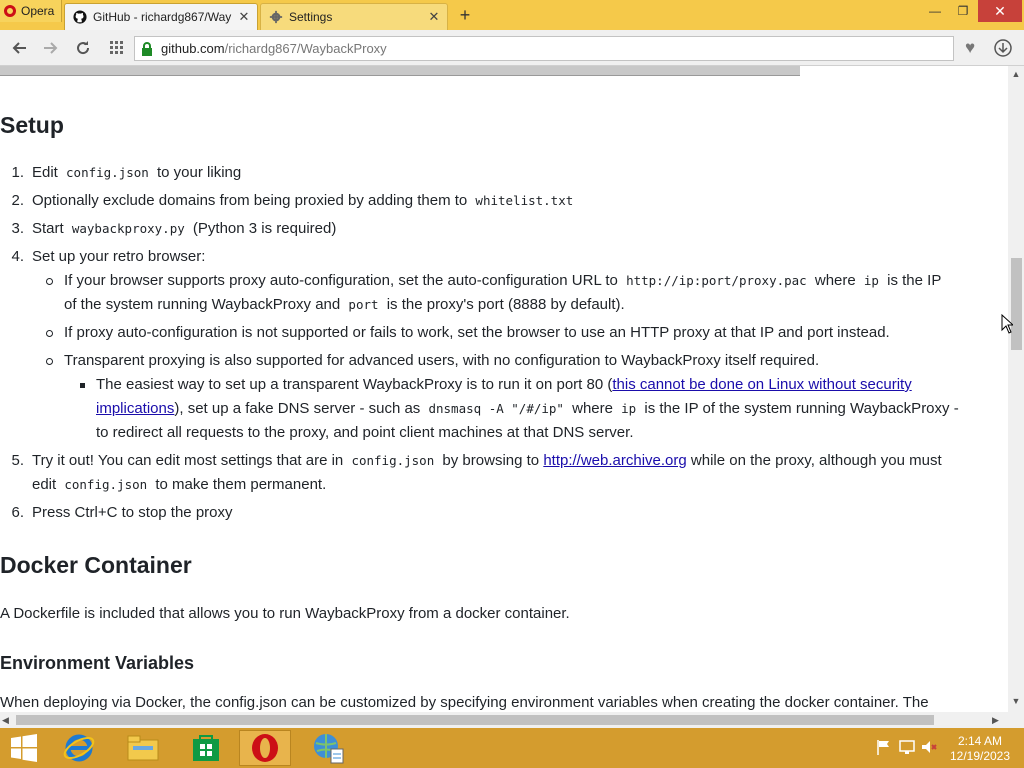 The width and height of the screenshot is (1024, 768). Describe the element at coordinates (963, 11) in the screenshot. I see `maximize-button: ❐` at that location.